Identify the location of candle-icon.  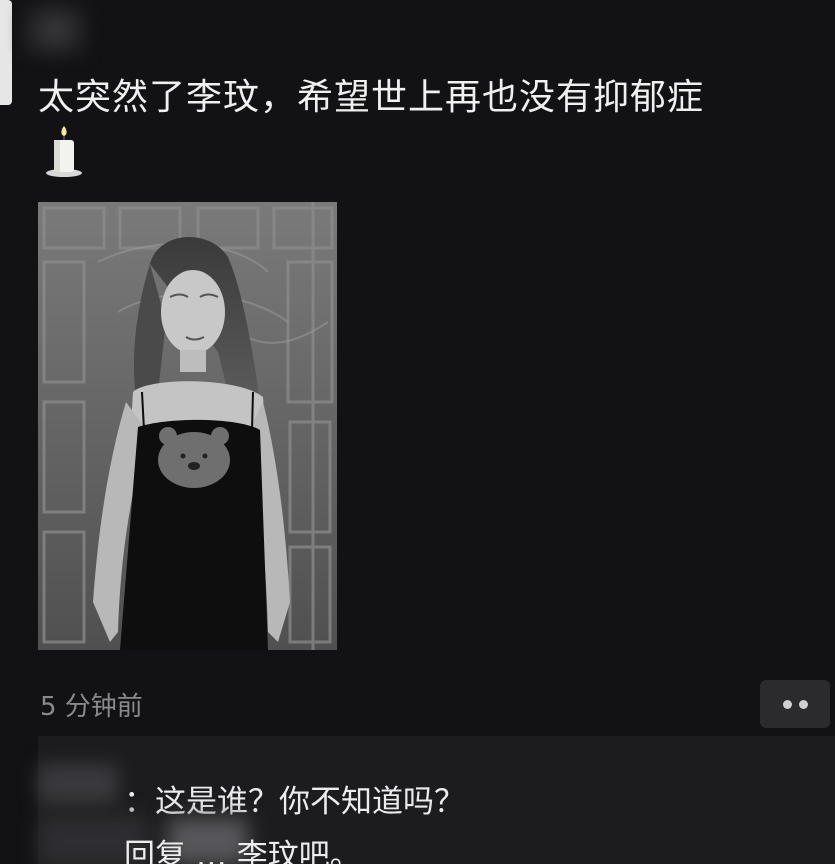
(64, 151).